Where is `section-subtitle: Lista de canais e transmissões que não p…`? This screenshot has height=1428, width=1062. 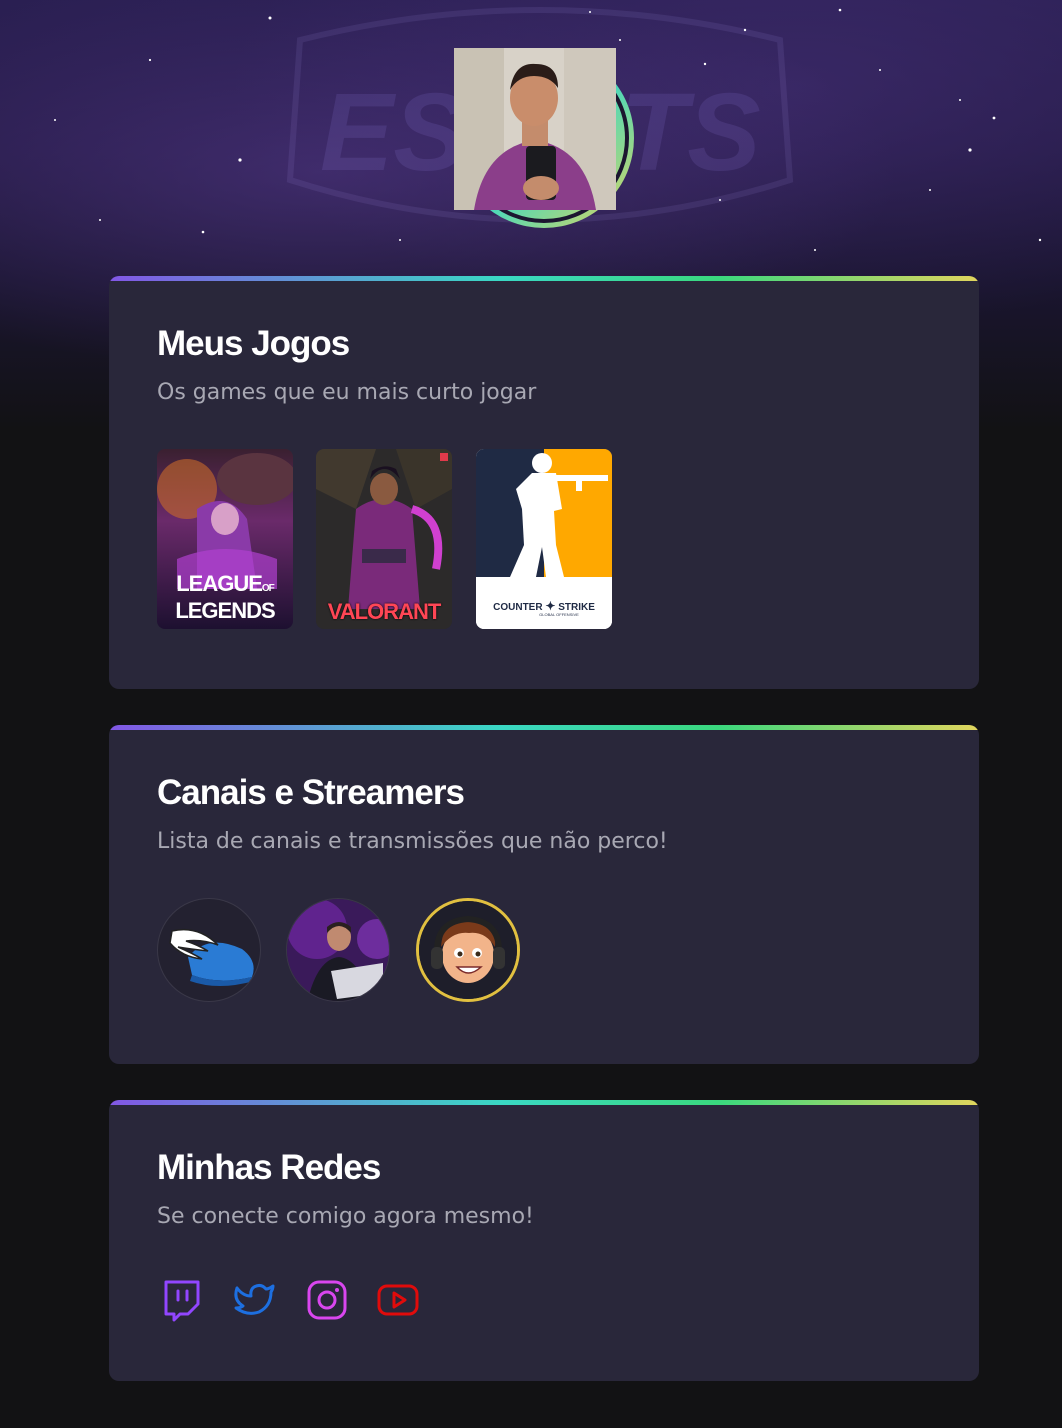
section-subtitle: Lista de canais e transmissões que não p… is located at coordinates (412, 841).